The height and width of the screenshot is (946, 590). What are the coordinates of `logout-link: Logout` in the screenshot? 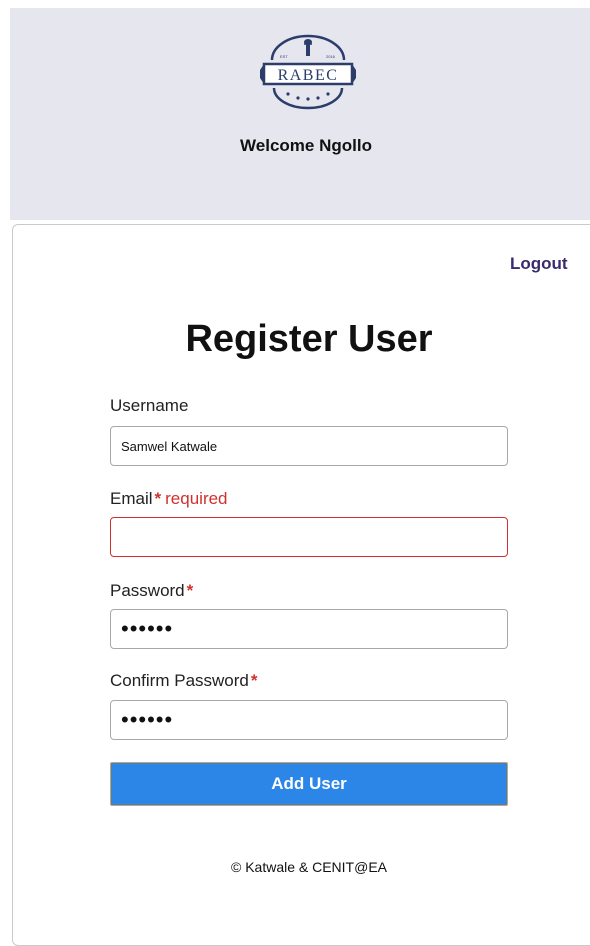 It's located at (539, 264).